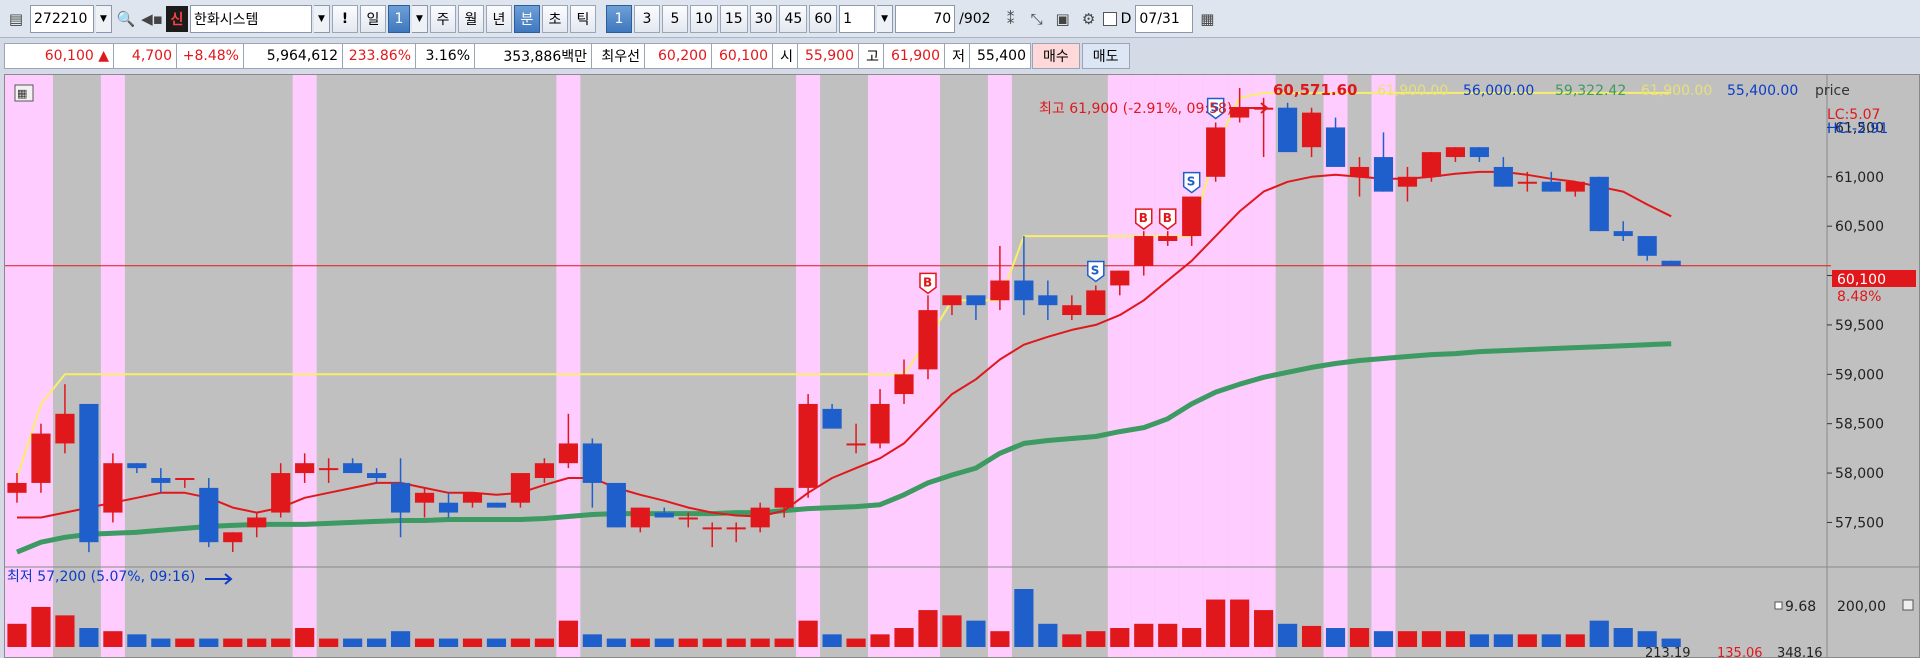 This screenshot has width=1920, height=658. What do you see at coordinates (763, 18) in the screenshot?
I see `minute-option-30: 30` at bounding box center [763, 18].